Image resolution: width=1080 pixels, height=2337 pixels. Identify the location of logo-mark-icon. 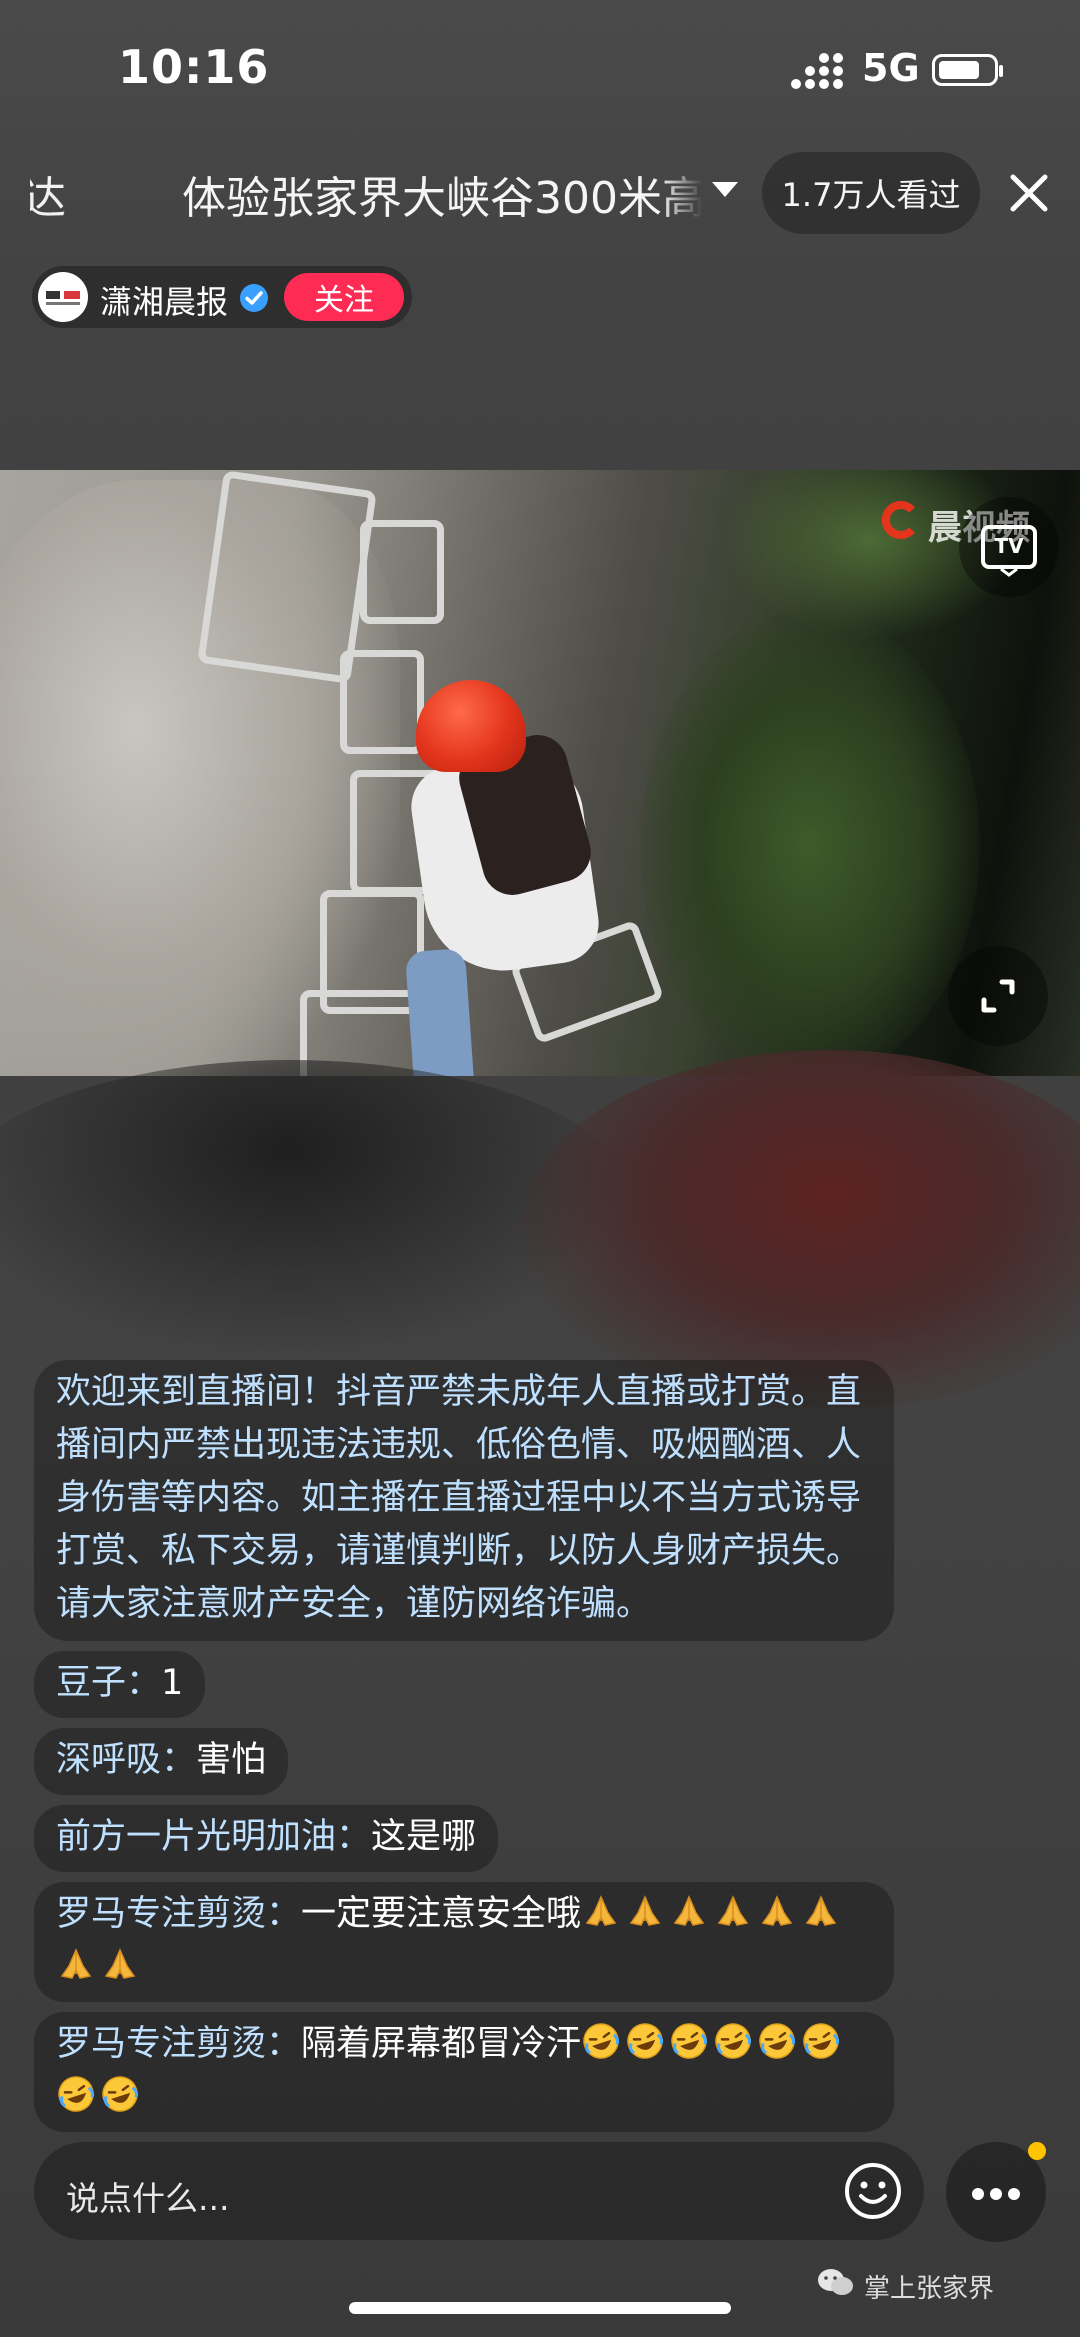
(898, 520).